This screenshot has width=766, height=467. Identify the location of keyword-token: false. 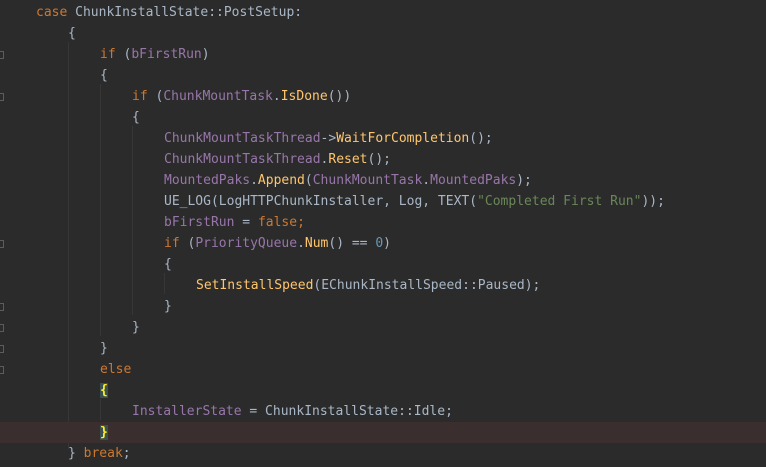
(277, 222).